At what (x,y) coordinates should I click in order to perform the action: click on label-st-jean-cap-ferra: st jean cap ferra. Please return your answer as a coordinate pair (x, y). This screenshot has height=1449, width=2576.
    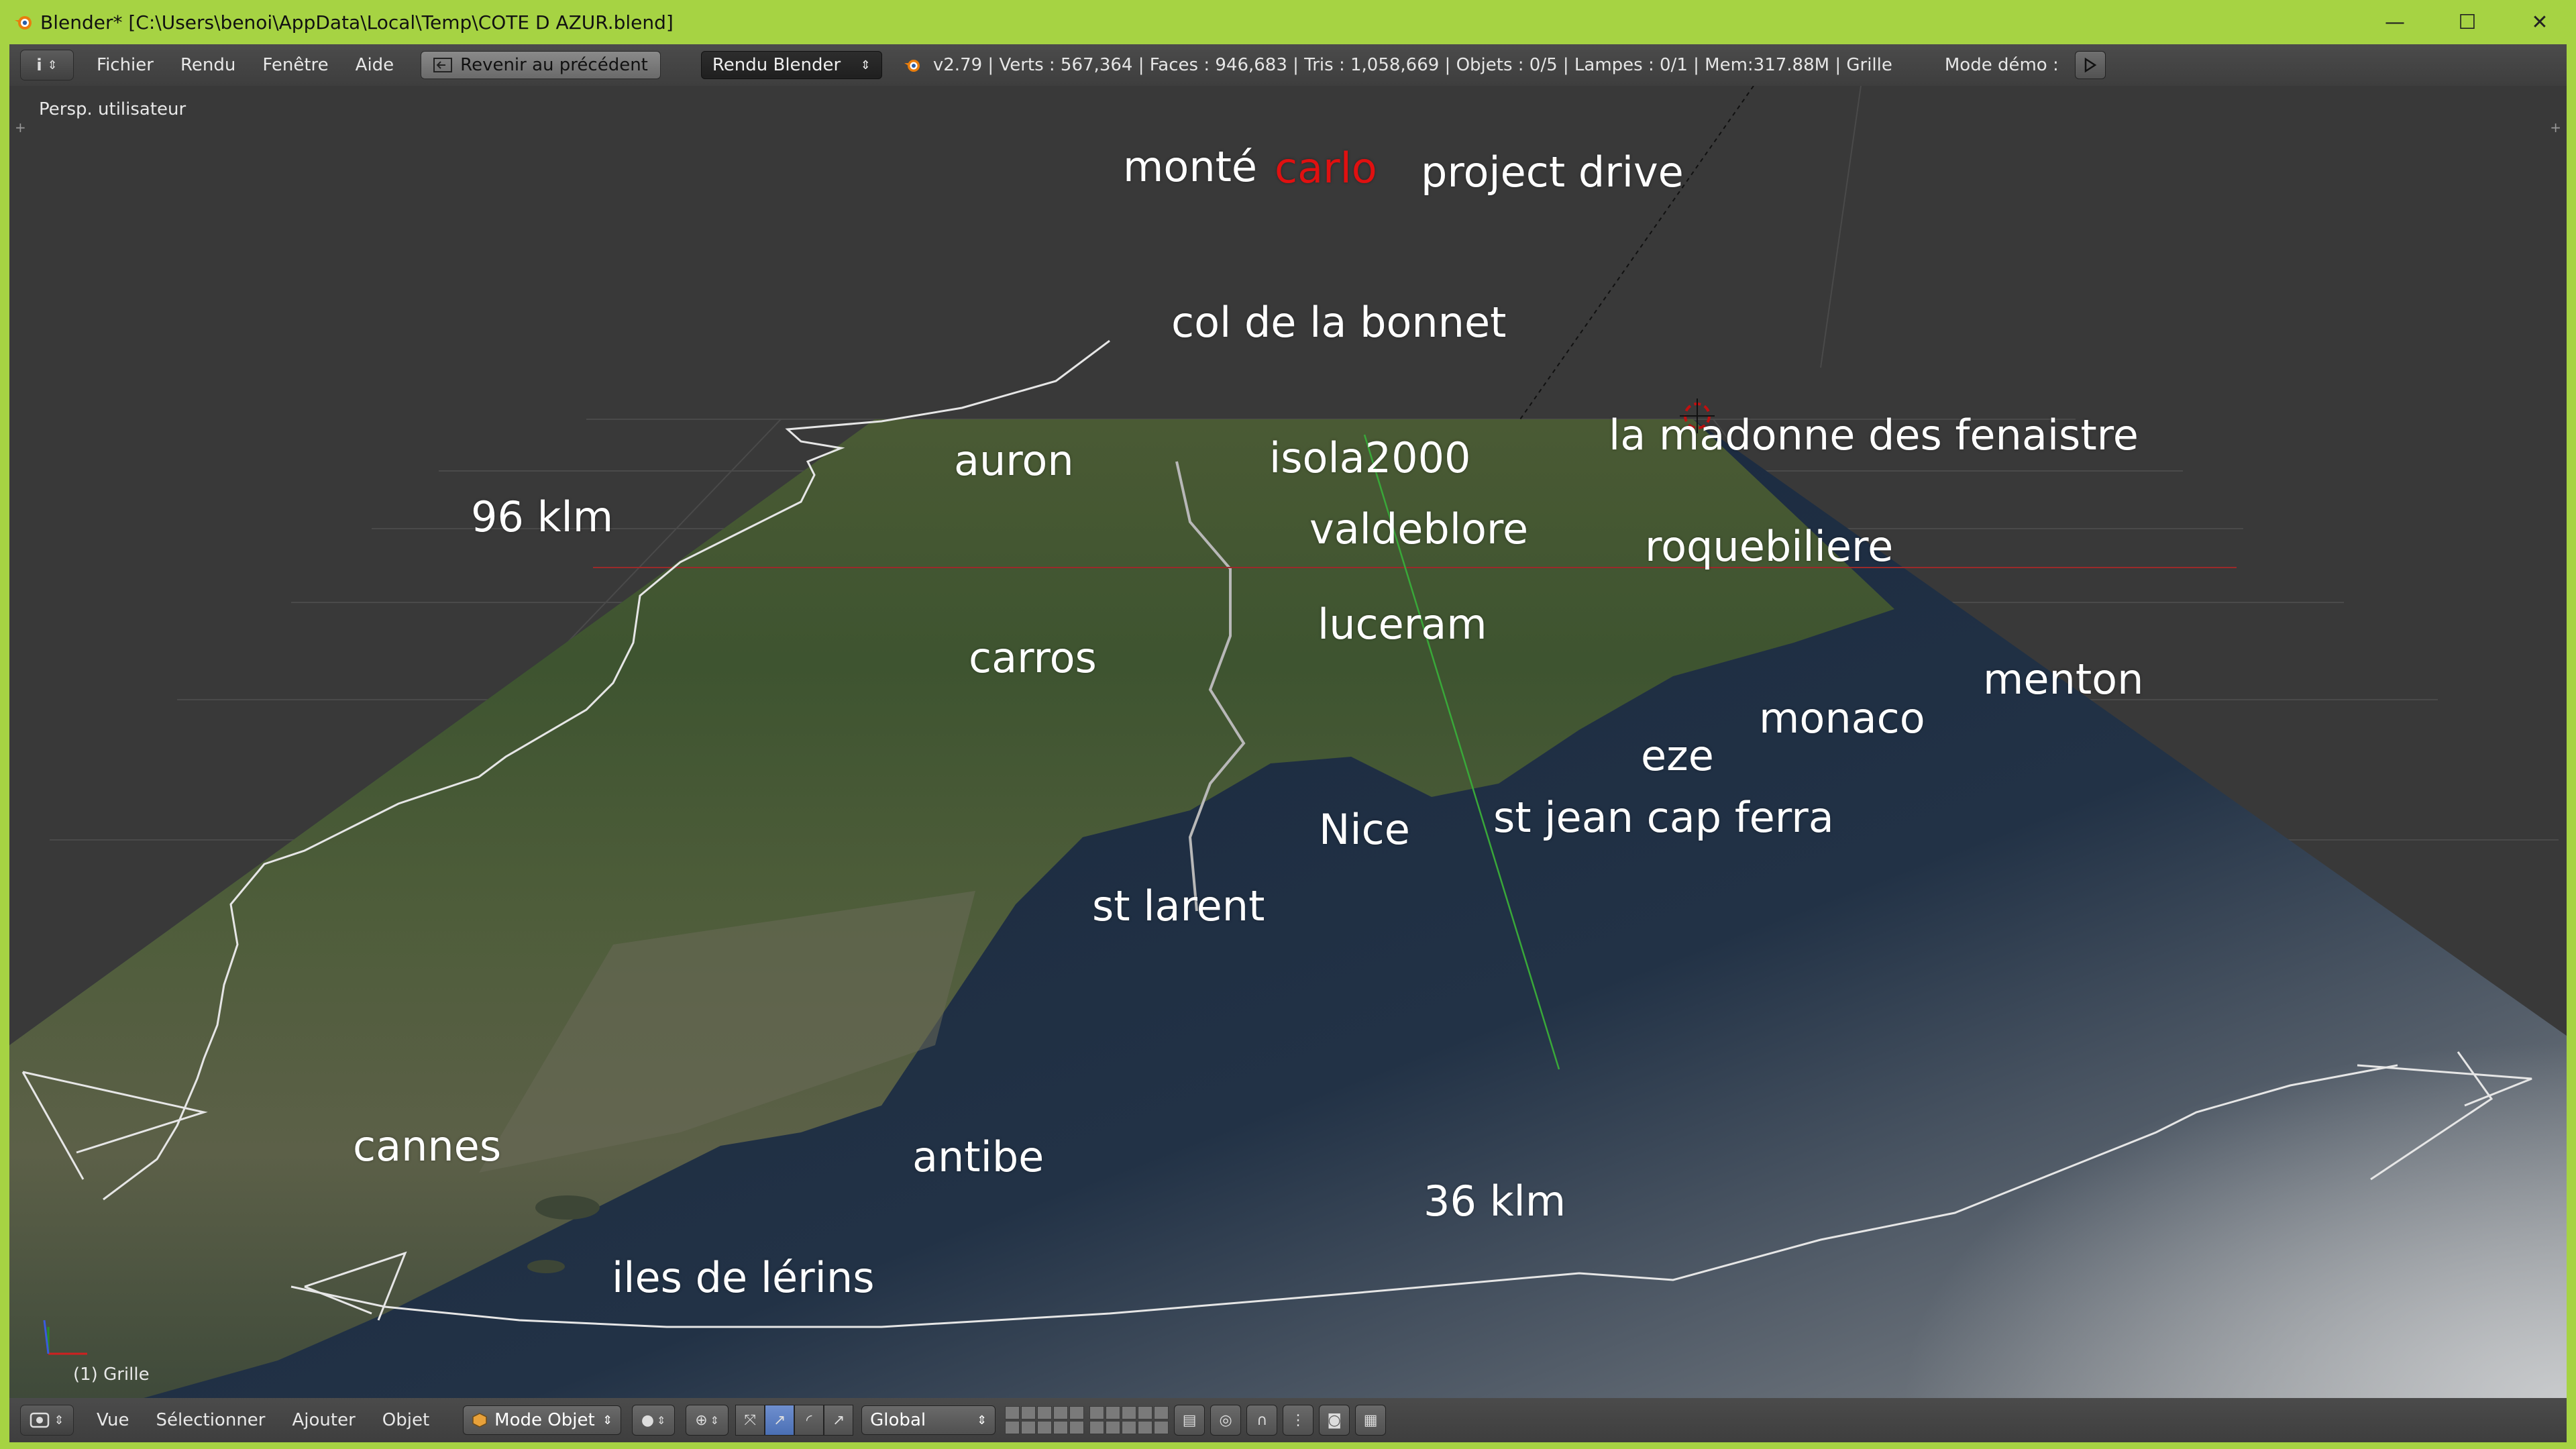
    Looking at the image, I should click on (1663, 817).